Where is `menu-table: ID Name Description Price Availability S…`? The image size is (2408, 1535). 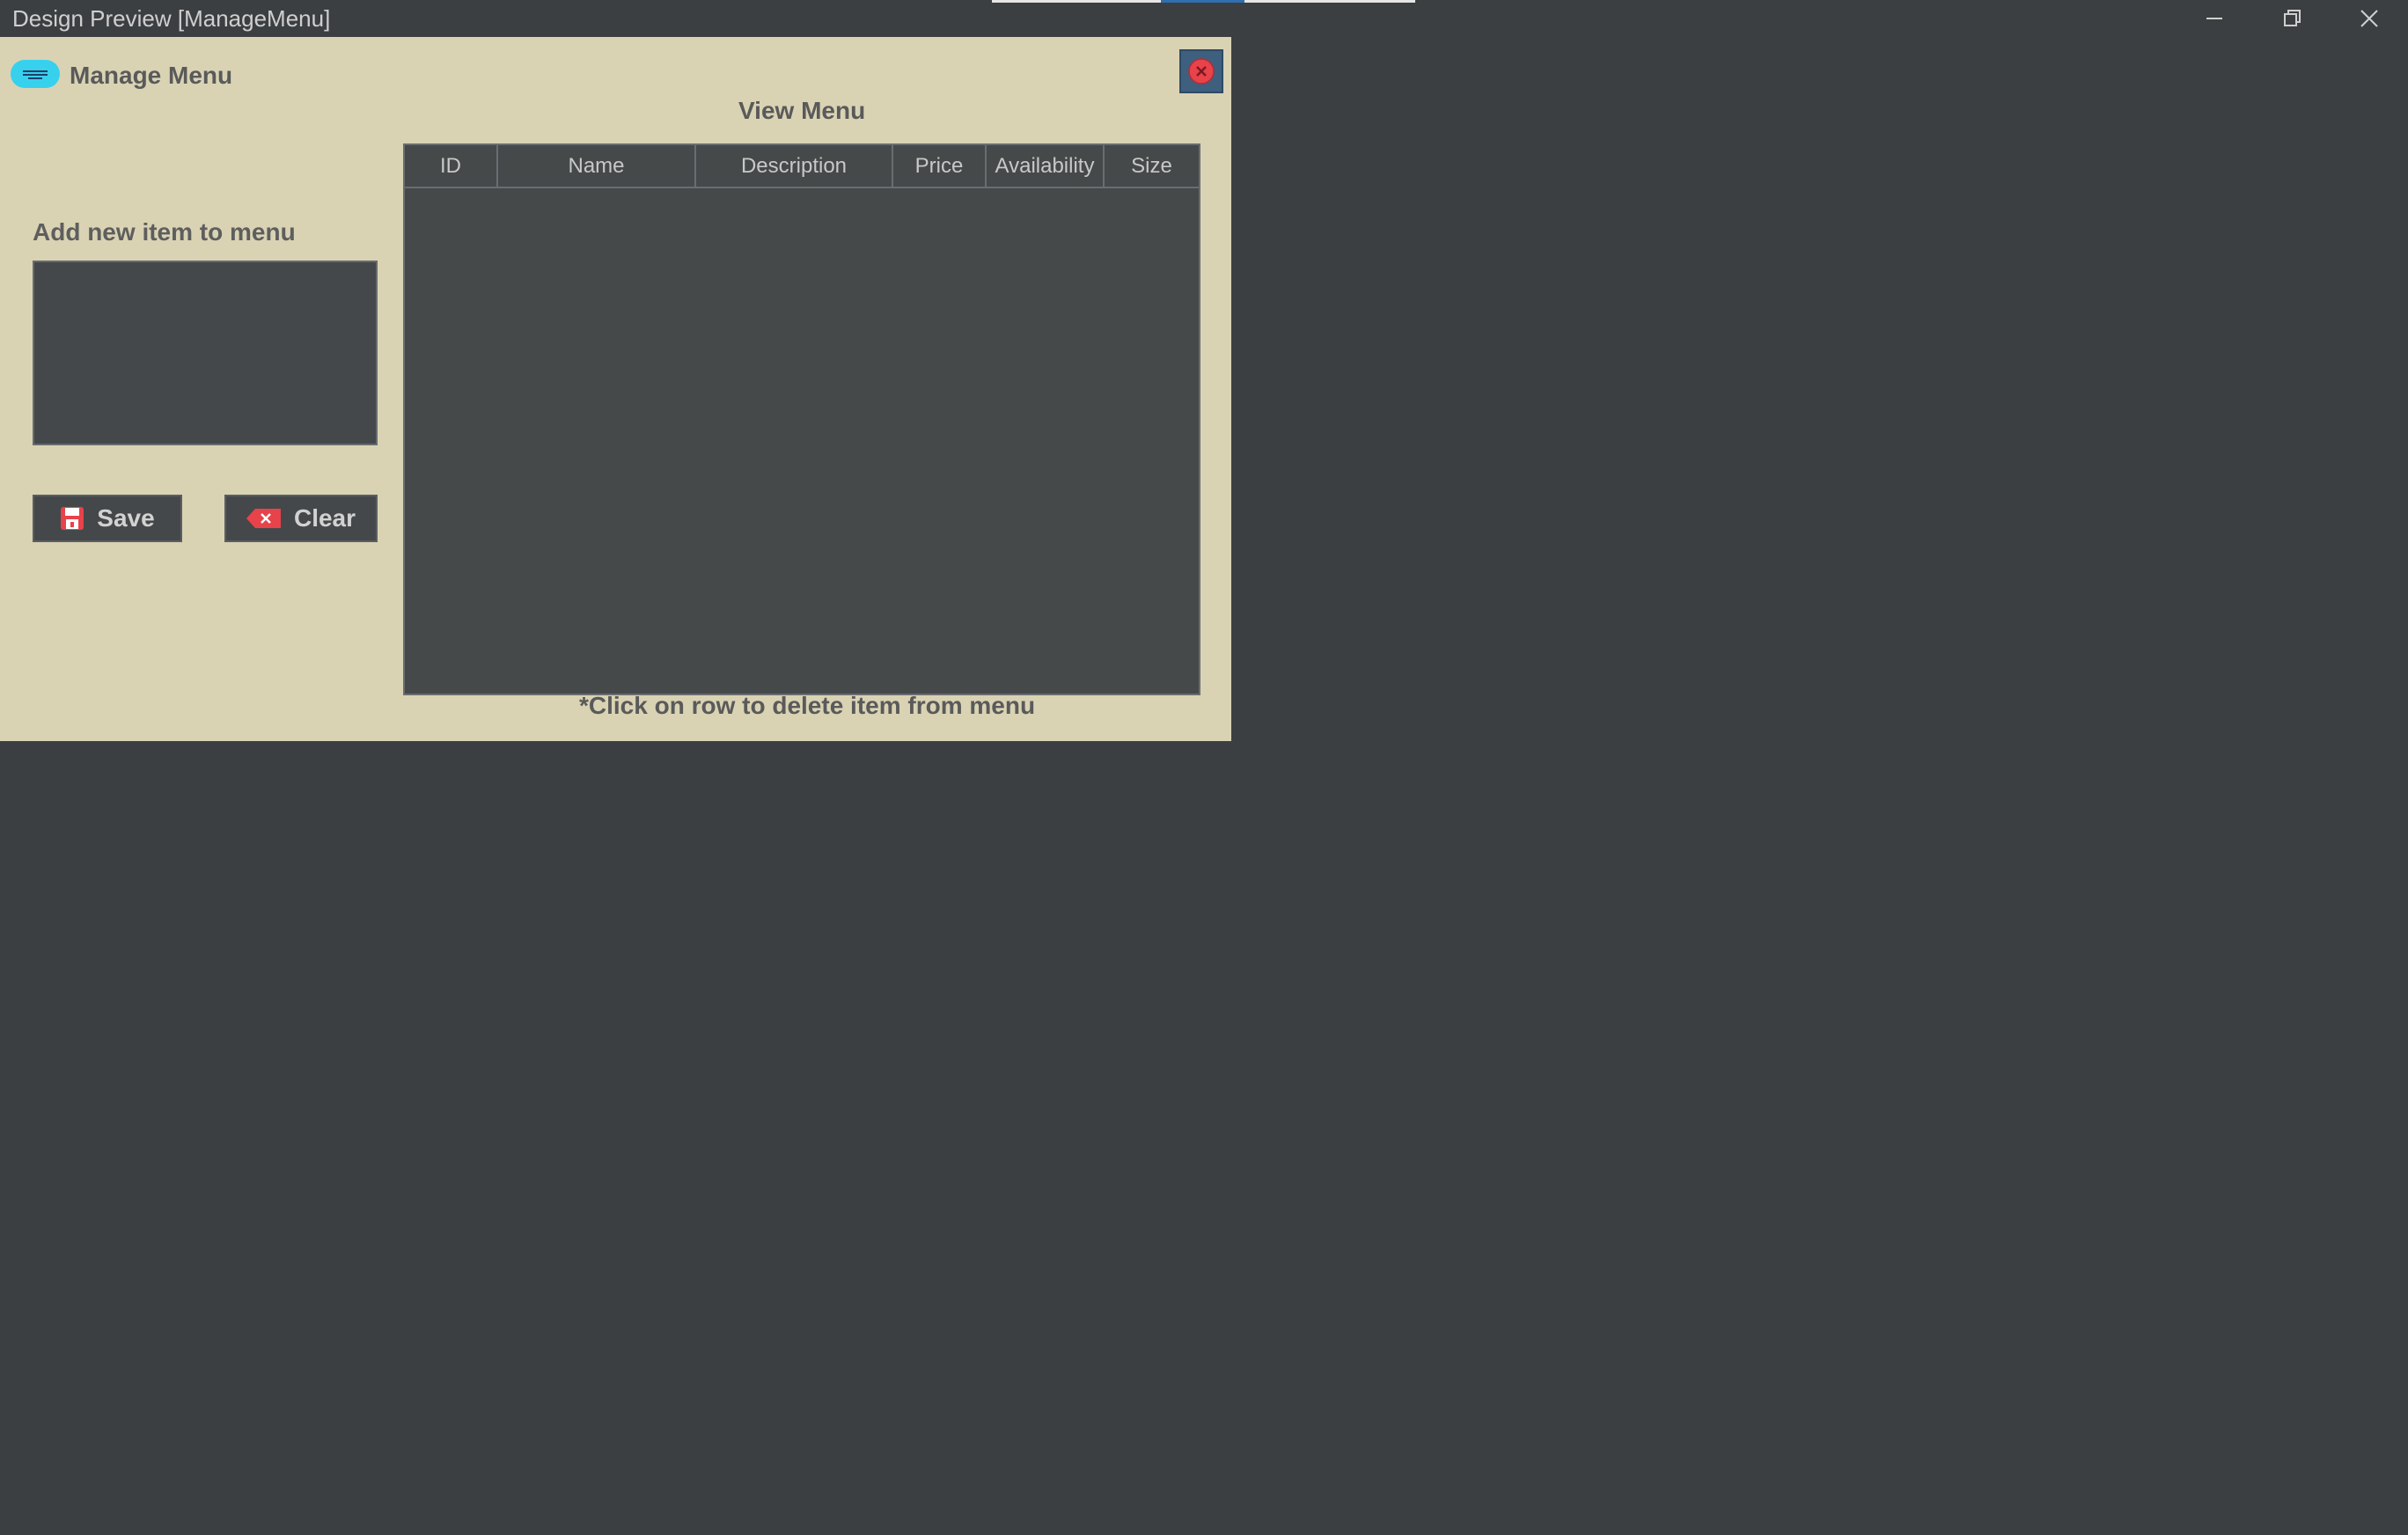 menu-table: ID Name Description Price Availability S… is located at coordinates (801, 419).